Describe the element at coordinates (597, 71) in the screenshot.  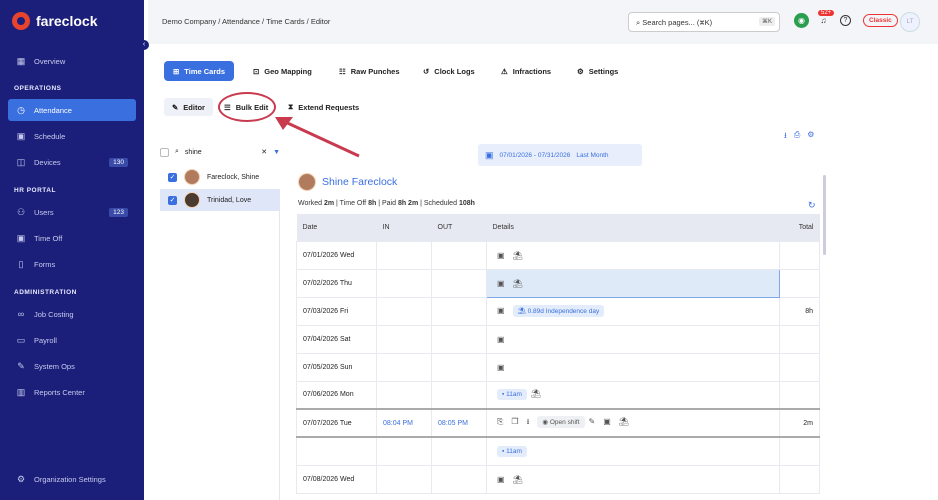
I see `tab-settings: ⚙ Settings` at that location.